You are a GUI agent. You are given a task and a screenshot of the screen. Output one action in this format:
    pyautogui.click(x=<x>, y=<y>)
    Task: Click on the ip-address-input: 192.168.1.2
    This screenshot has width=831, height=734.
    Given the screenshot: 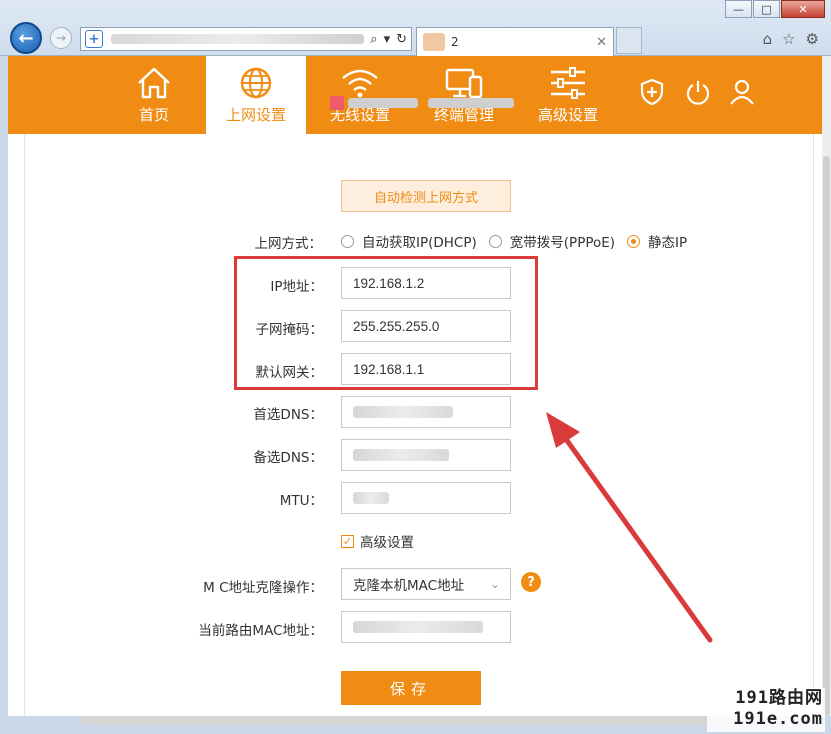 What is the action you would take?
    pyautogui.click(x=426, y=283)
    